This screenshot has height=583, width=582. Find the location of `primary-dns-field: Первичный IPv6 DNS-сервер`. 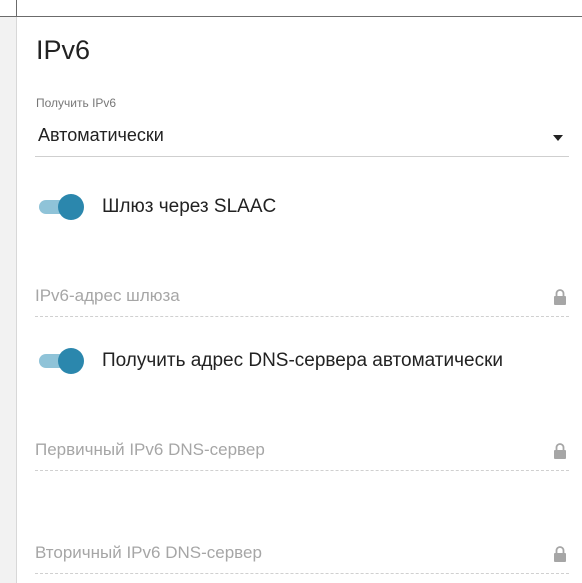

primary-dns-field: Первичный IPv6 DNS-сервер is located at coordinates (302, 448).